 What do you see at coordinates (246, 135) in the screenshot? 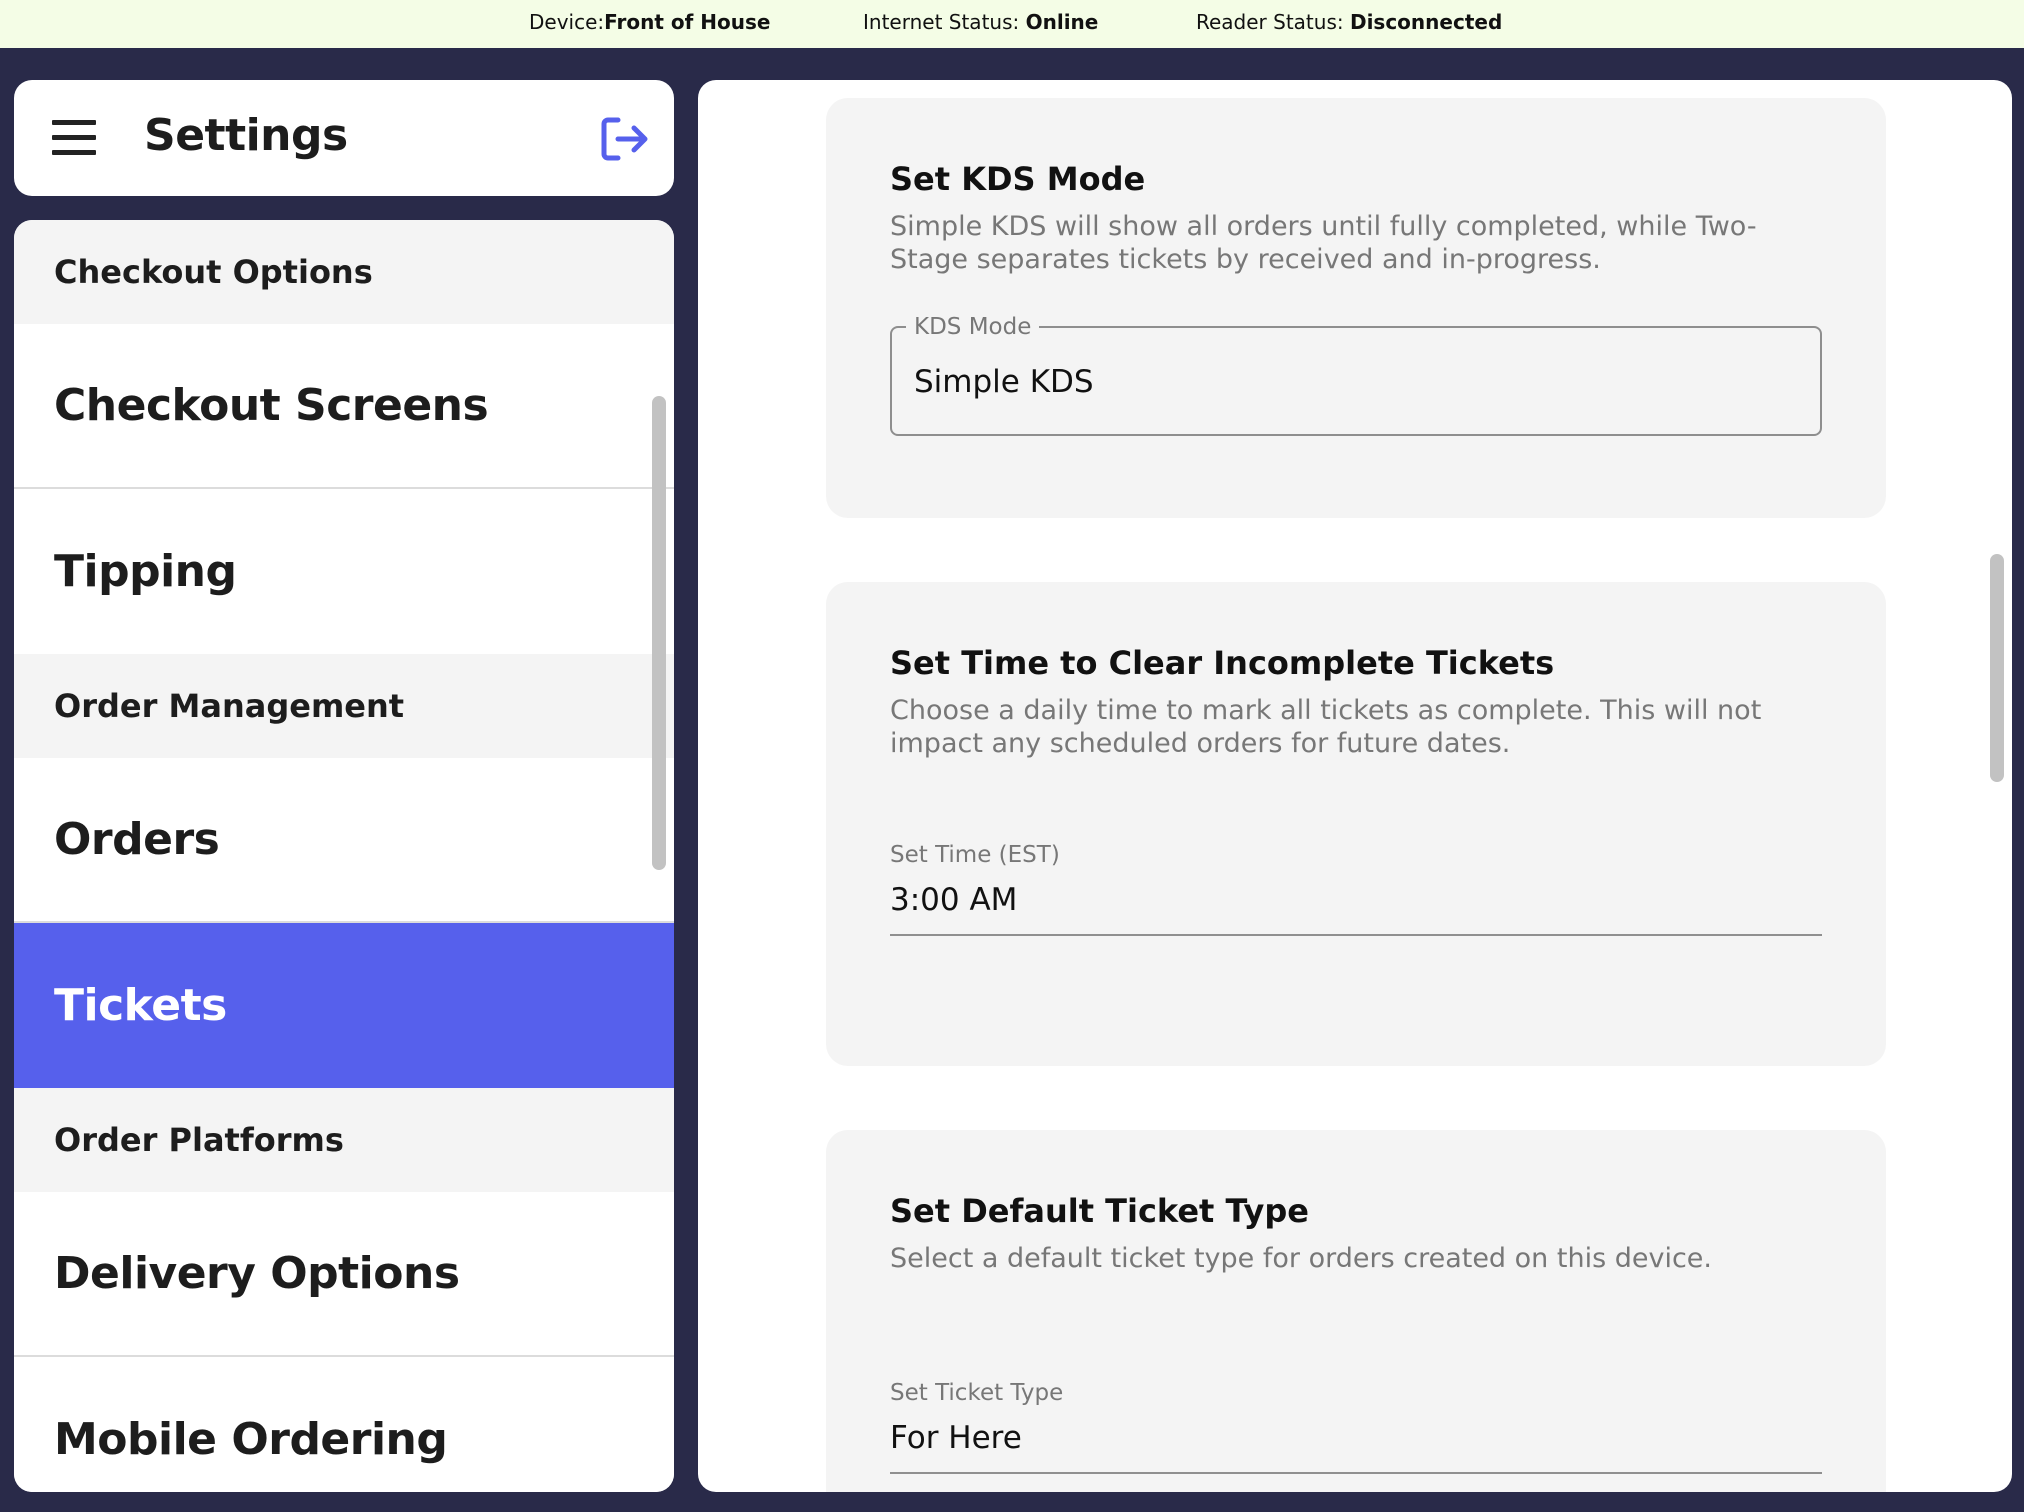
I see `page-title: Settings` at bounding box center [246, 135].